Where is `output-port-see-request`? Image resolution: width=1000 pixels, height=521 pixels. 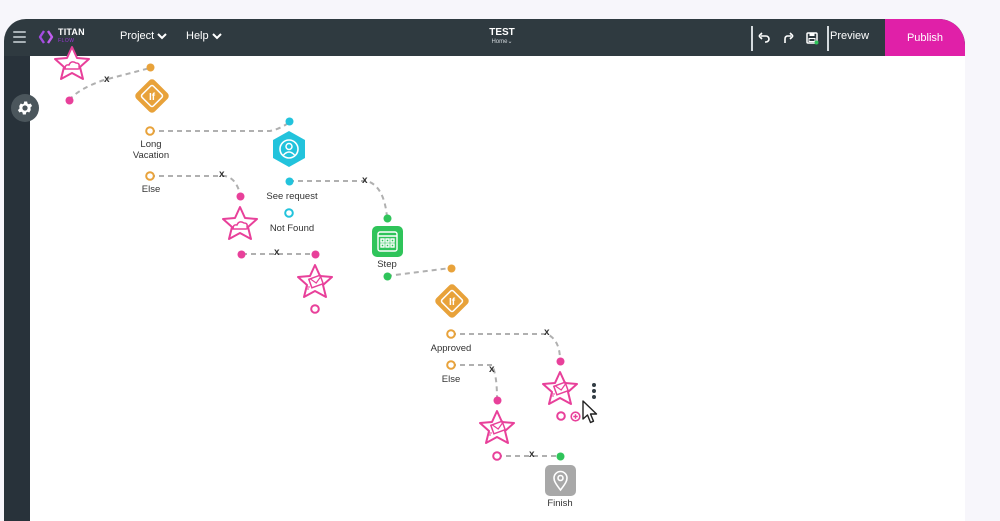 output-port-see-request is located at coordinates (289, 181).